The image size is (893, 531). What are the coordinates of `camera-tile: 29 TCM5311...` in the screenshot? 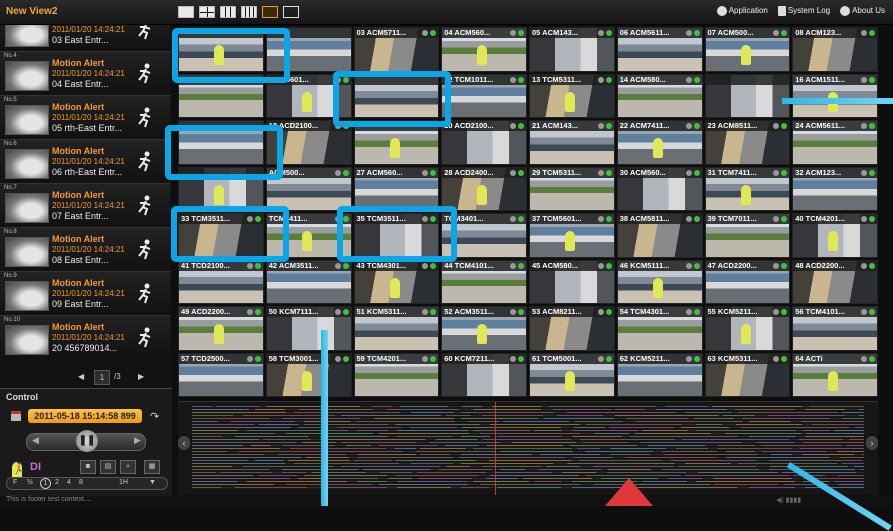 It's located at (572, 188).